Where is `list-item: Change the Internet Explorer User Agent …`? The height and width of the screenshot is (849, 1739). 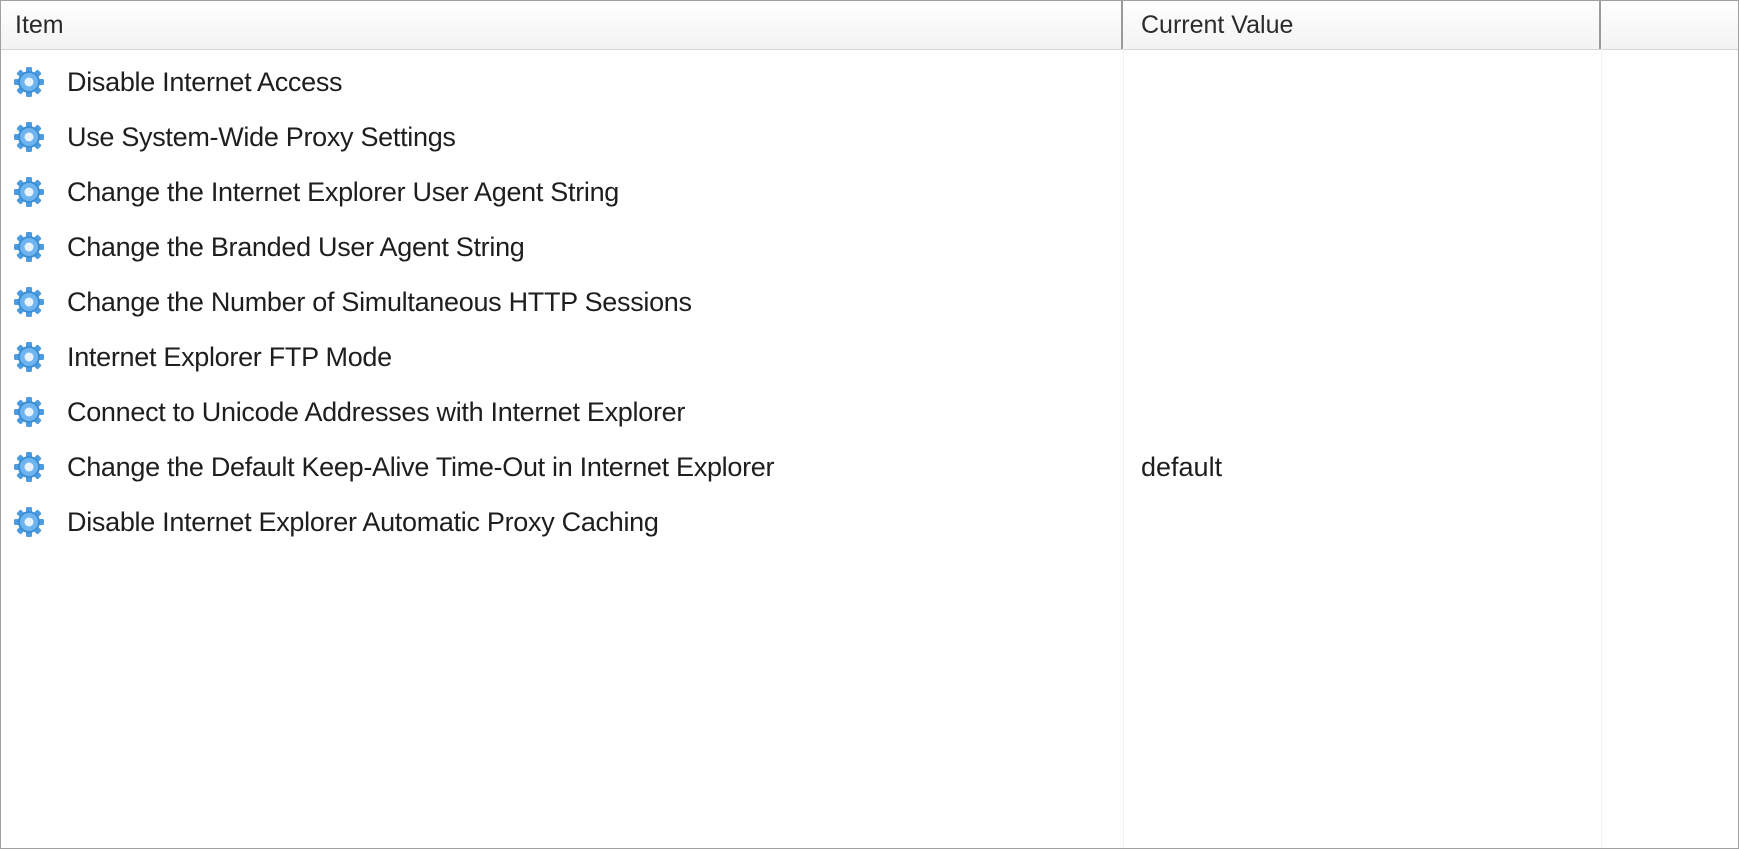 list-item: Change the Internet Explorer User Agent … is located at coordinates (869, 193).